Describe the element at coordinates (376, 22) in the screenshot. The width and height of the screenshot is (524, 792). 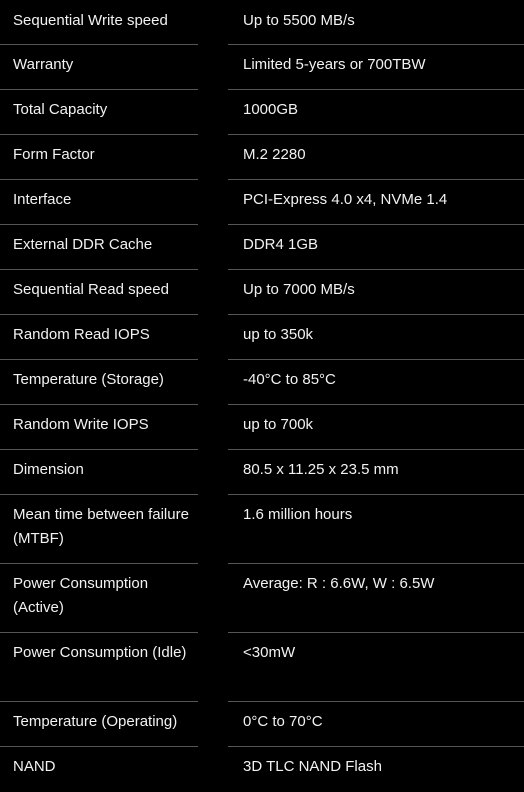
I see `spec-value: Up to 5500 MB/s` at that location.